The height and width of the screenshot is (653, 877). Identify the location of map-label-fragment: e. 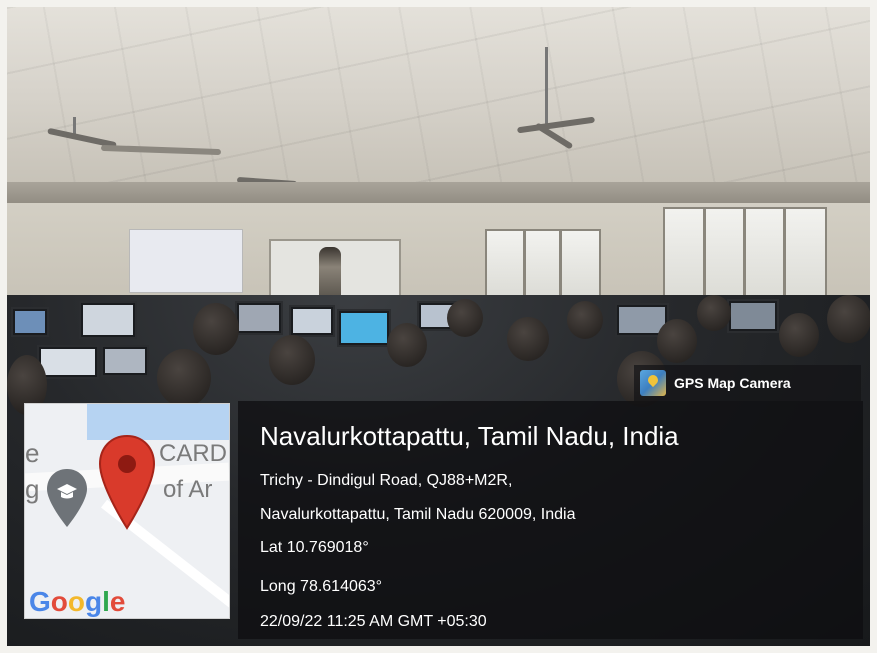
(32, 453).